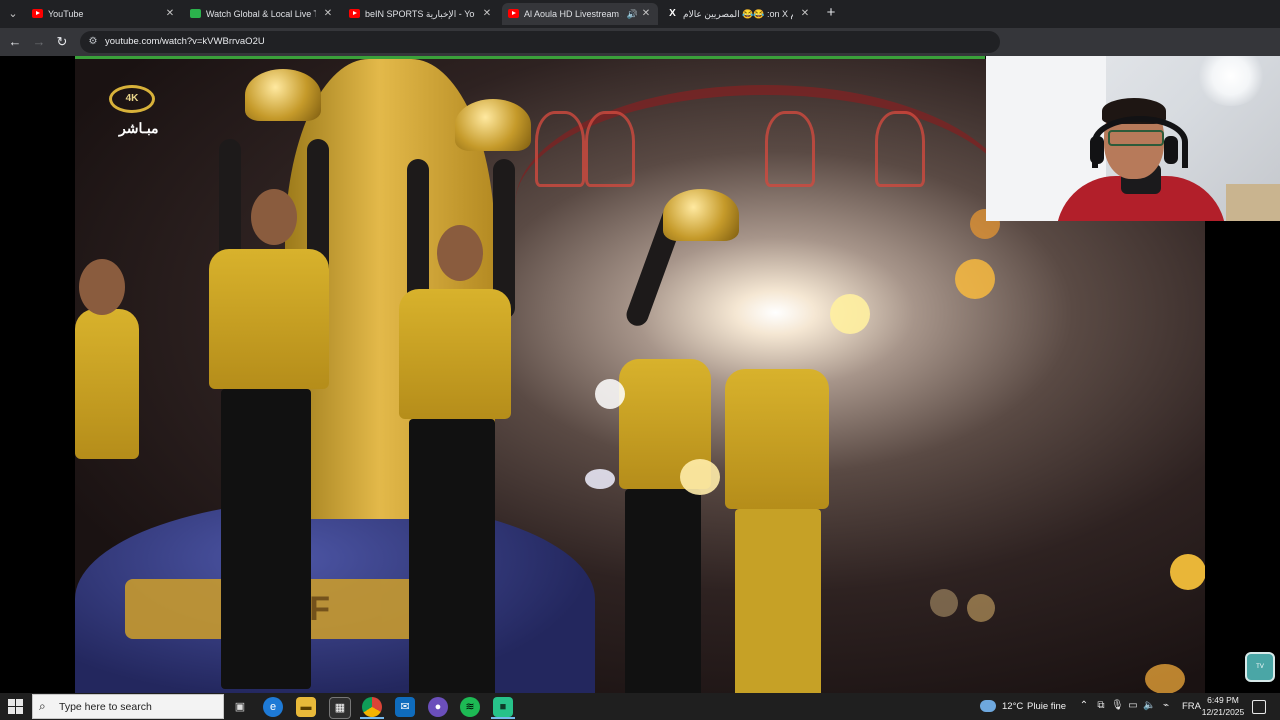  What do you see at coordinates (530, 57) in the screenshot?
I see `page-progress-bar` at bounding box center [530, 57].